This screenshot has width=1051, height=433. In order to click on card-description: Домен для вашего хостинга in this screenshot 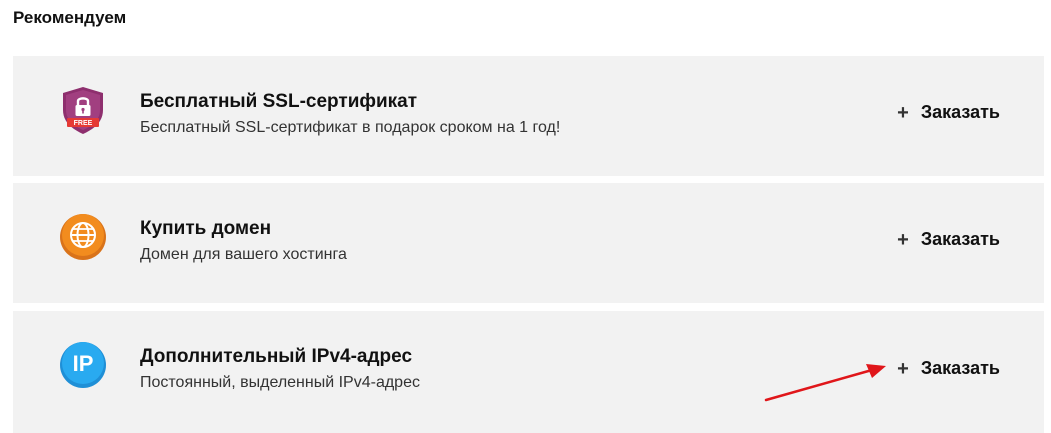, I will do `click(243, 254)`.